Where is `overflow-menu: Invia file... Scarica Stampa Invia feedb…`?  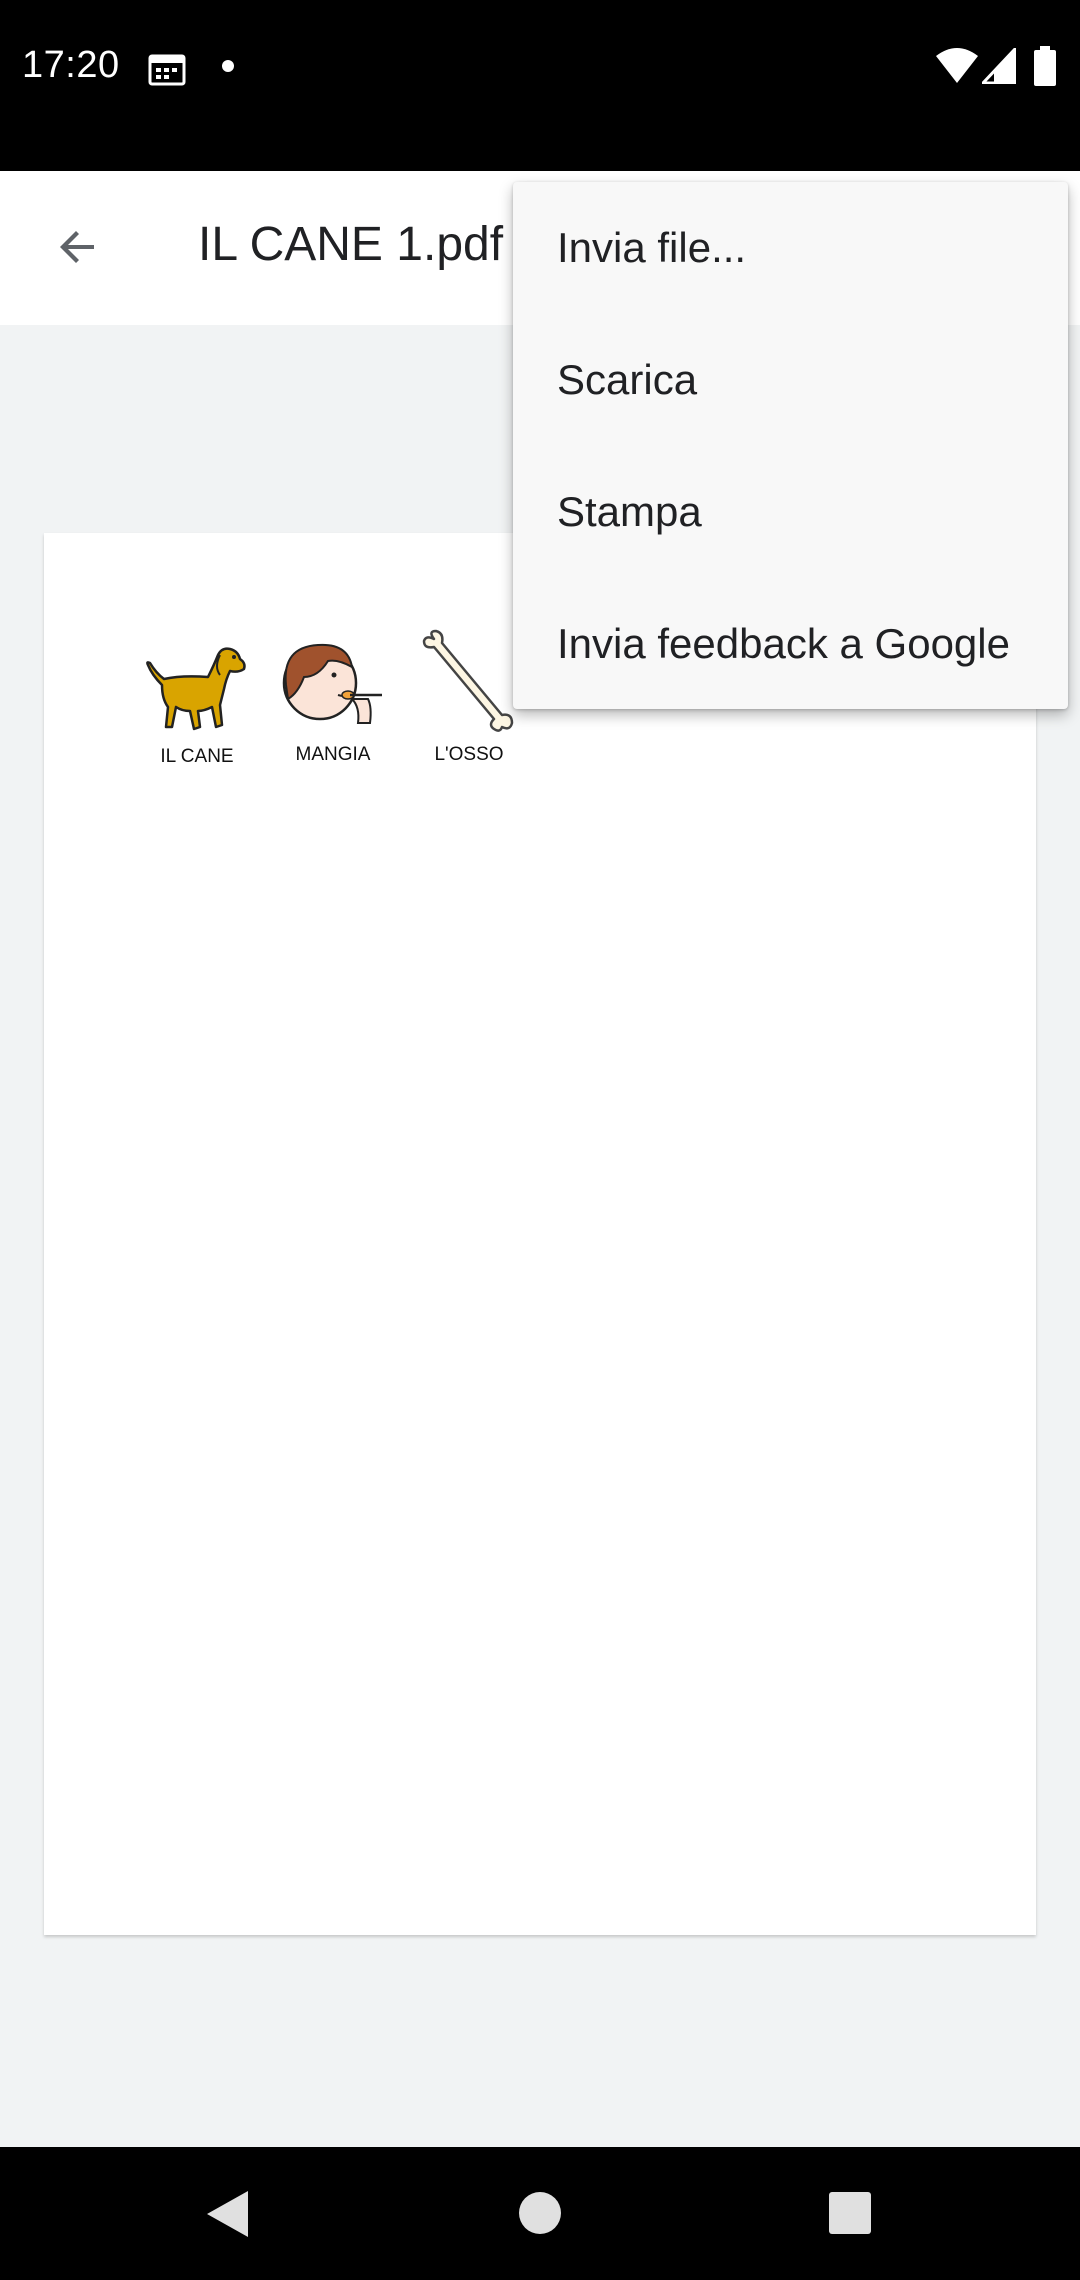 overflow-menu: Invia file... Scarica Stampa Invia feedb… is located at coordinates (790, 445).